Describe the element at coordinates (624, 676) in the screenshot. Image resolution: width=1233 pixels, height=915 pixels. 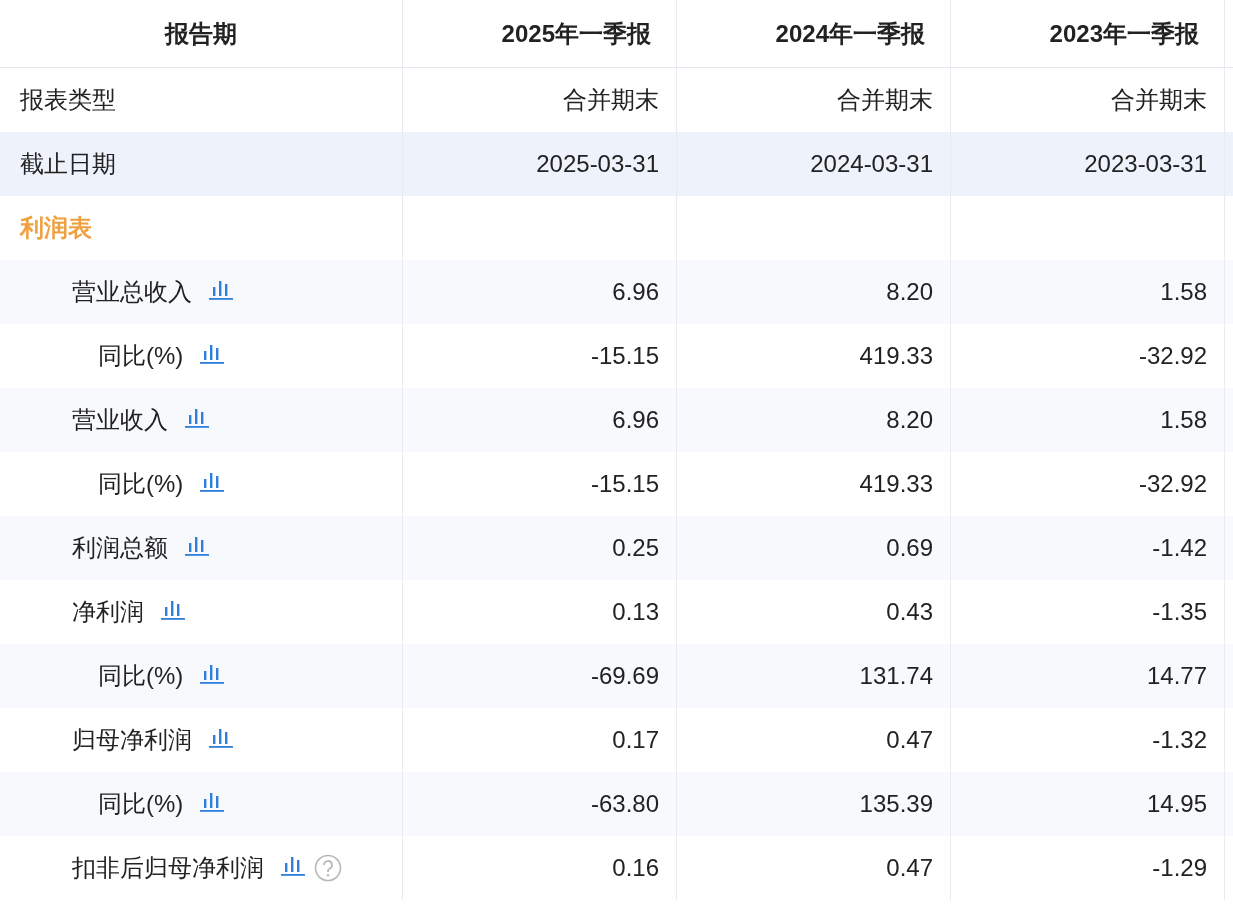
I see `table-cell: -69.69` at that location.